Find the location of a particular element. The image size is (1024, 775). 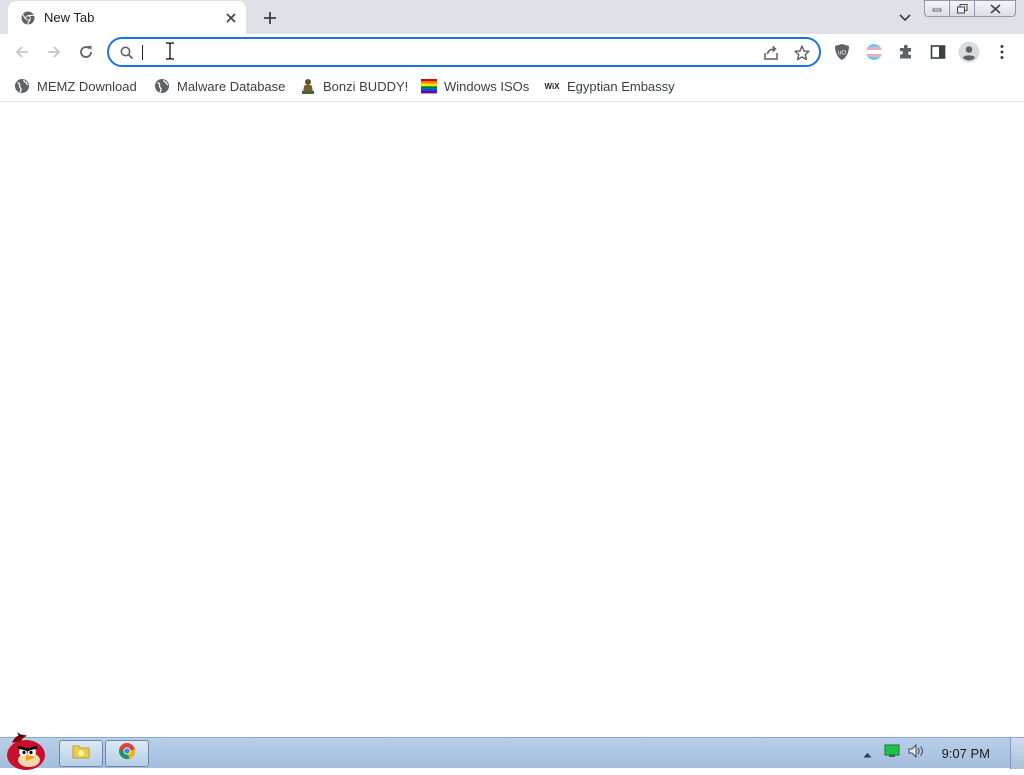

browser-toolbar: uO is located at coordinates (512, 52).